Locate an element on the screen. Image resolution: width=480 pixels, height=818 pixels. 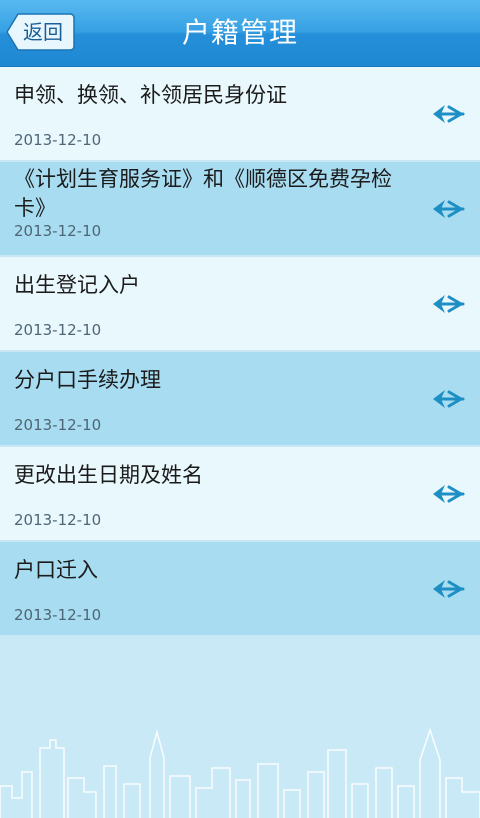
city-skyline-decoration is located at coordinates (240, 773).